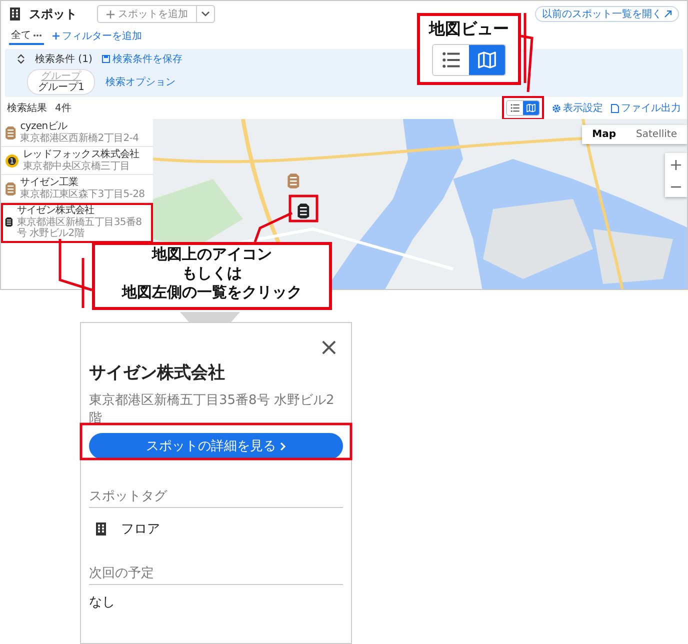 The width and height of the screenshot is (688, 644). What do you see at coordinates (26, 36) in the screenshot?
I see `filter-tab: 全て` at bounding box center [26, 36].